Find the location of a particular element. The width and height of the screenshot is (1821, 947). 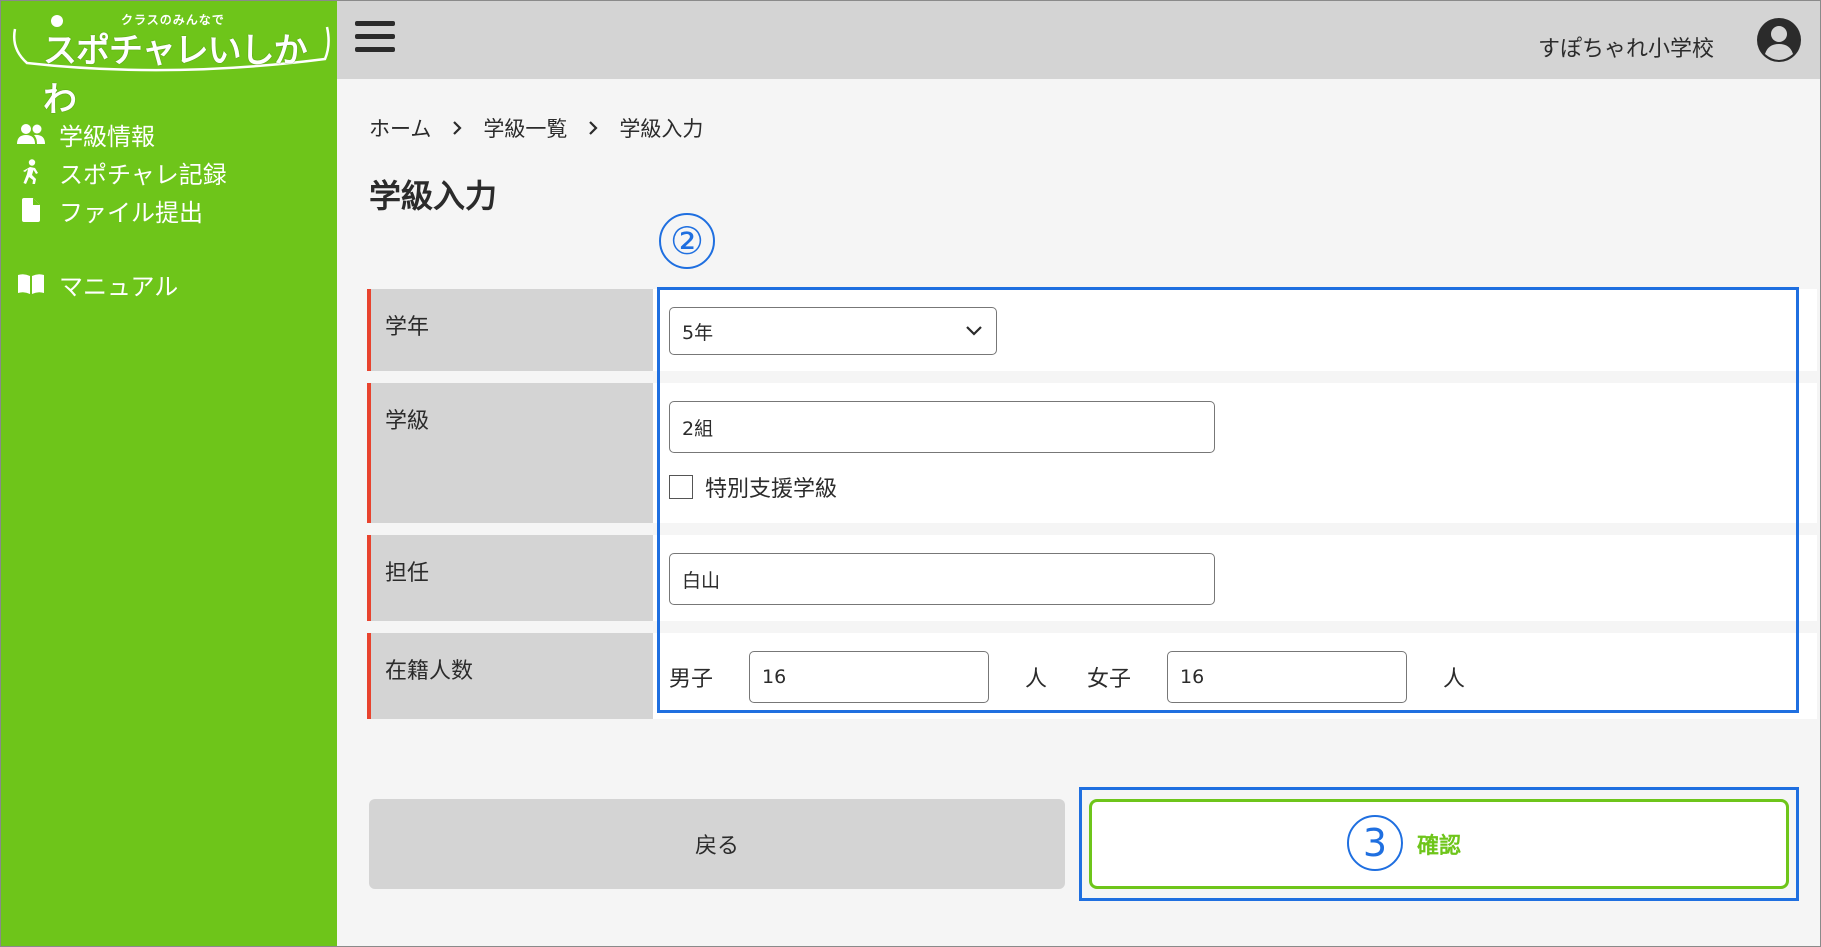

class-field-container: 2組 特別支援学級 is located at coordinates (1235, 453).